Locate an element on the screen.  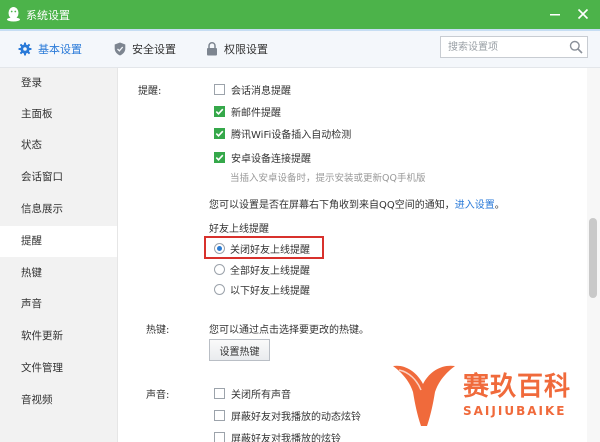
tab-label: 安全设置 is located at coordinates (154, 49).